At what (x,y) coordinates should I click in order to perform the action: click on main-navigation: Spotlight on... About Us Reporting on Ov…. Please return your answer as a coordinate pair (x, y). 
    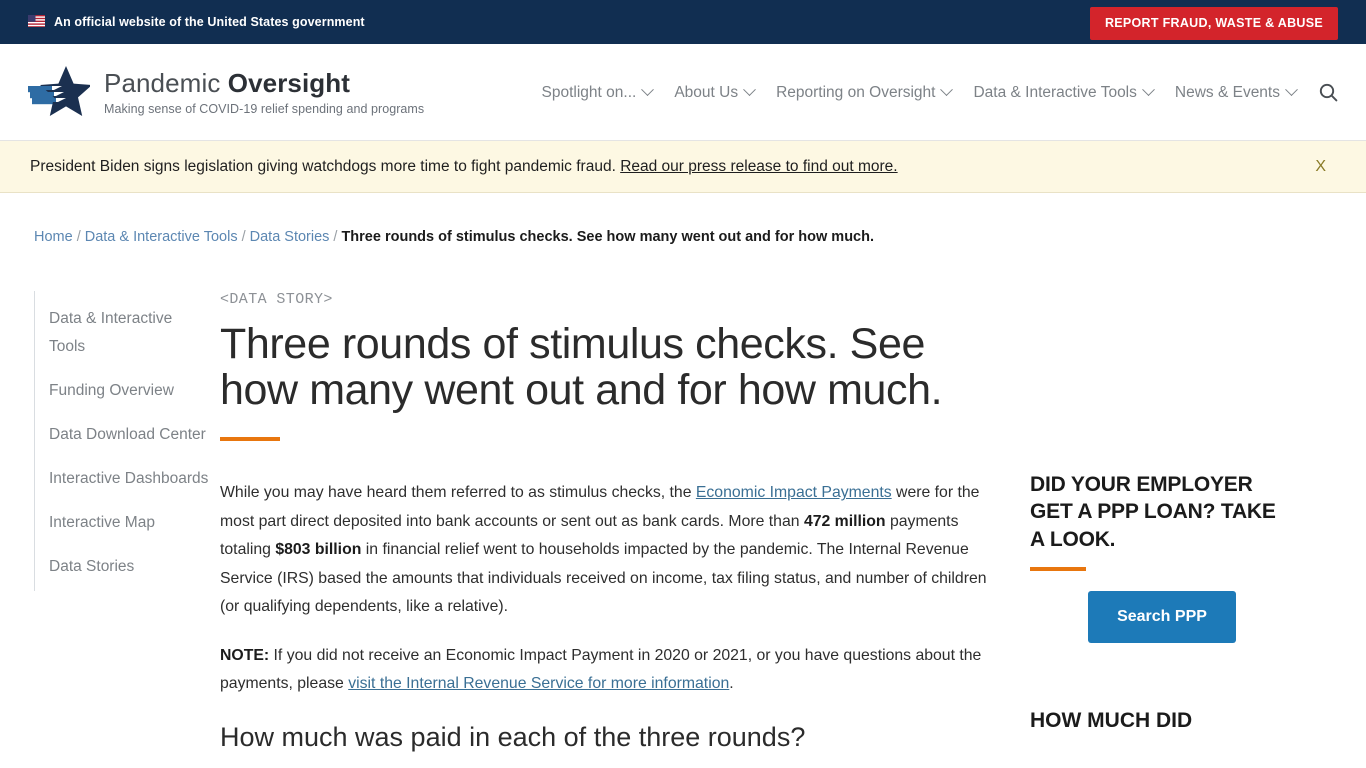
    Looking at the image, I should click on (934, 92).